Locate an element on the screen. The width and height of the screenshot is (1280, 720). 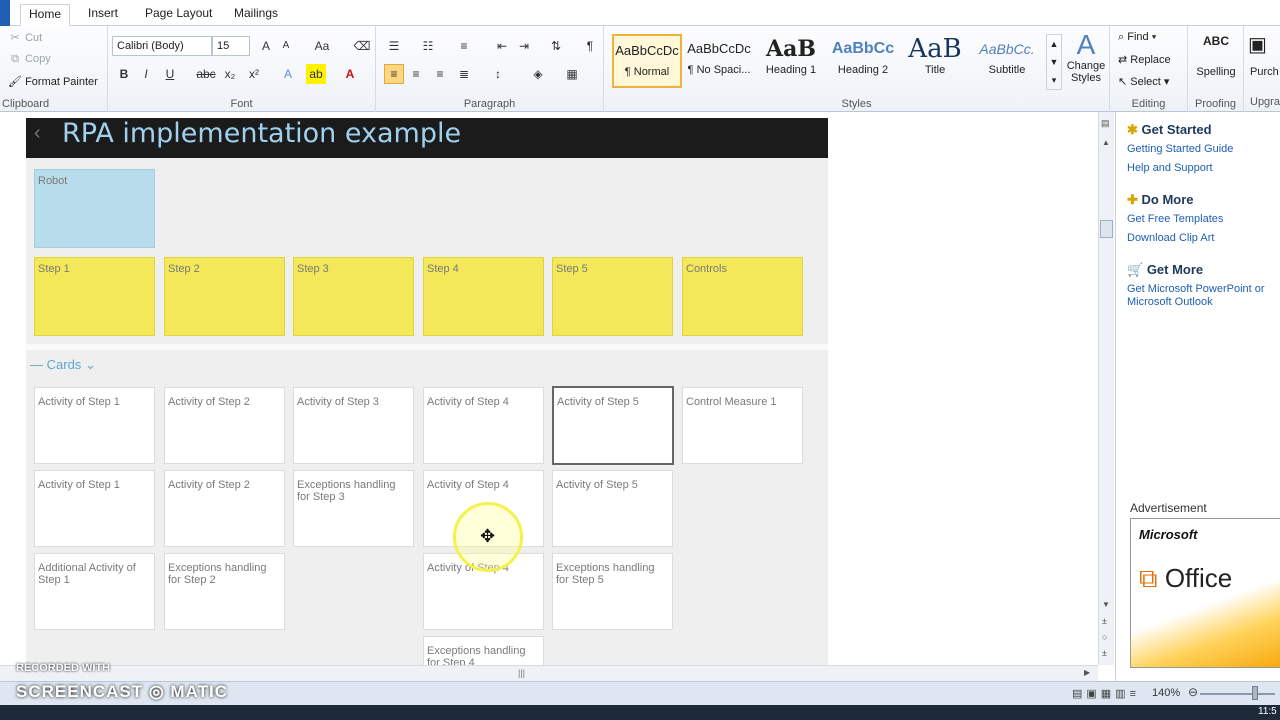
shading-icon: ◈ is located at coordinates (538, 74).